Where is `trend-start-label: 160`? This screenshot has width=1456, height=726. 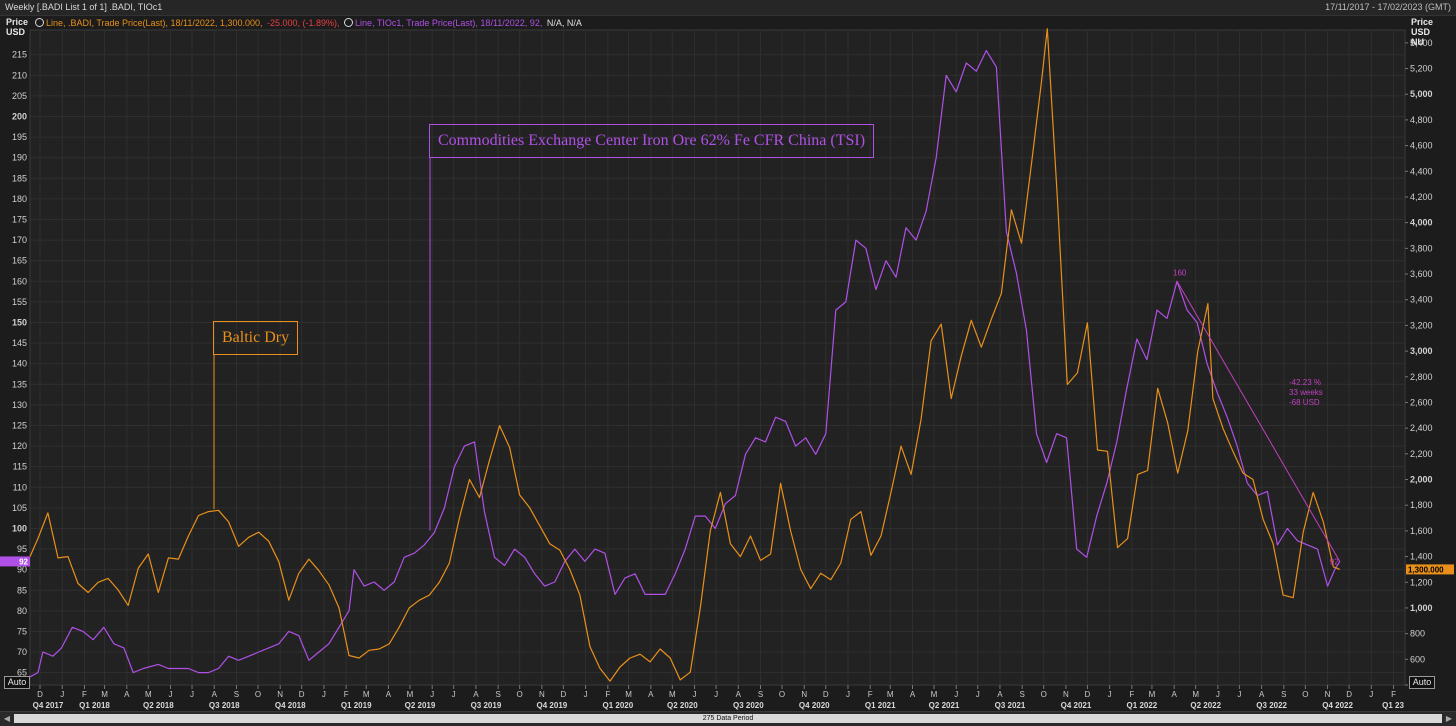 trend-start-label: 160 is located at coordinates (1180, 272).